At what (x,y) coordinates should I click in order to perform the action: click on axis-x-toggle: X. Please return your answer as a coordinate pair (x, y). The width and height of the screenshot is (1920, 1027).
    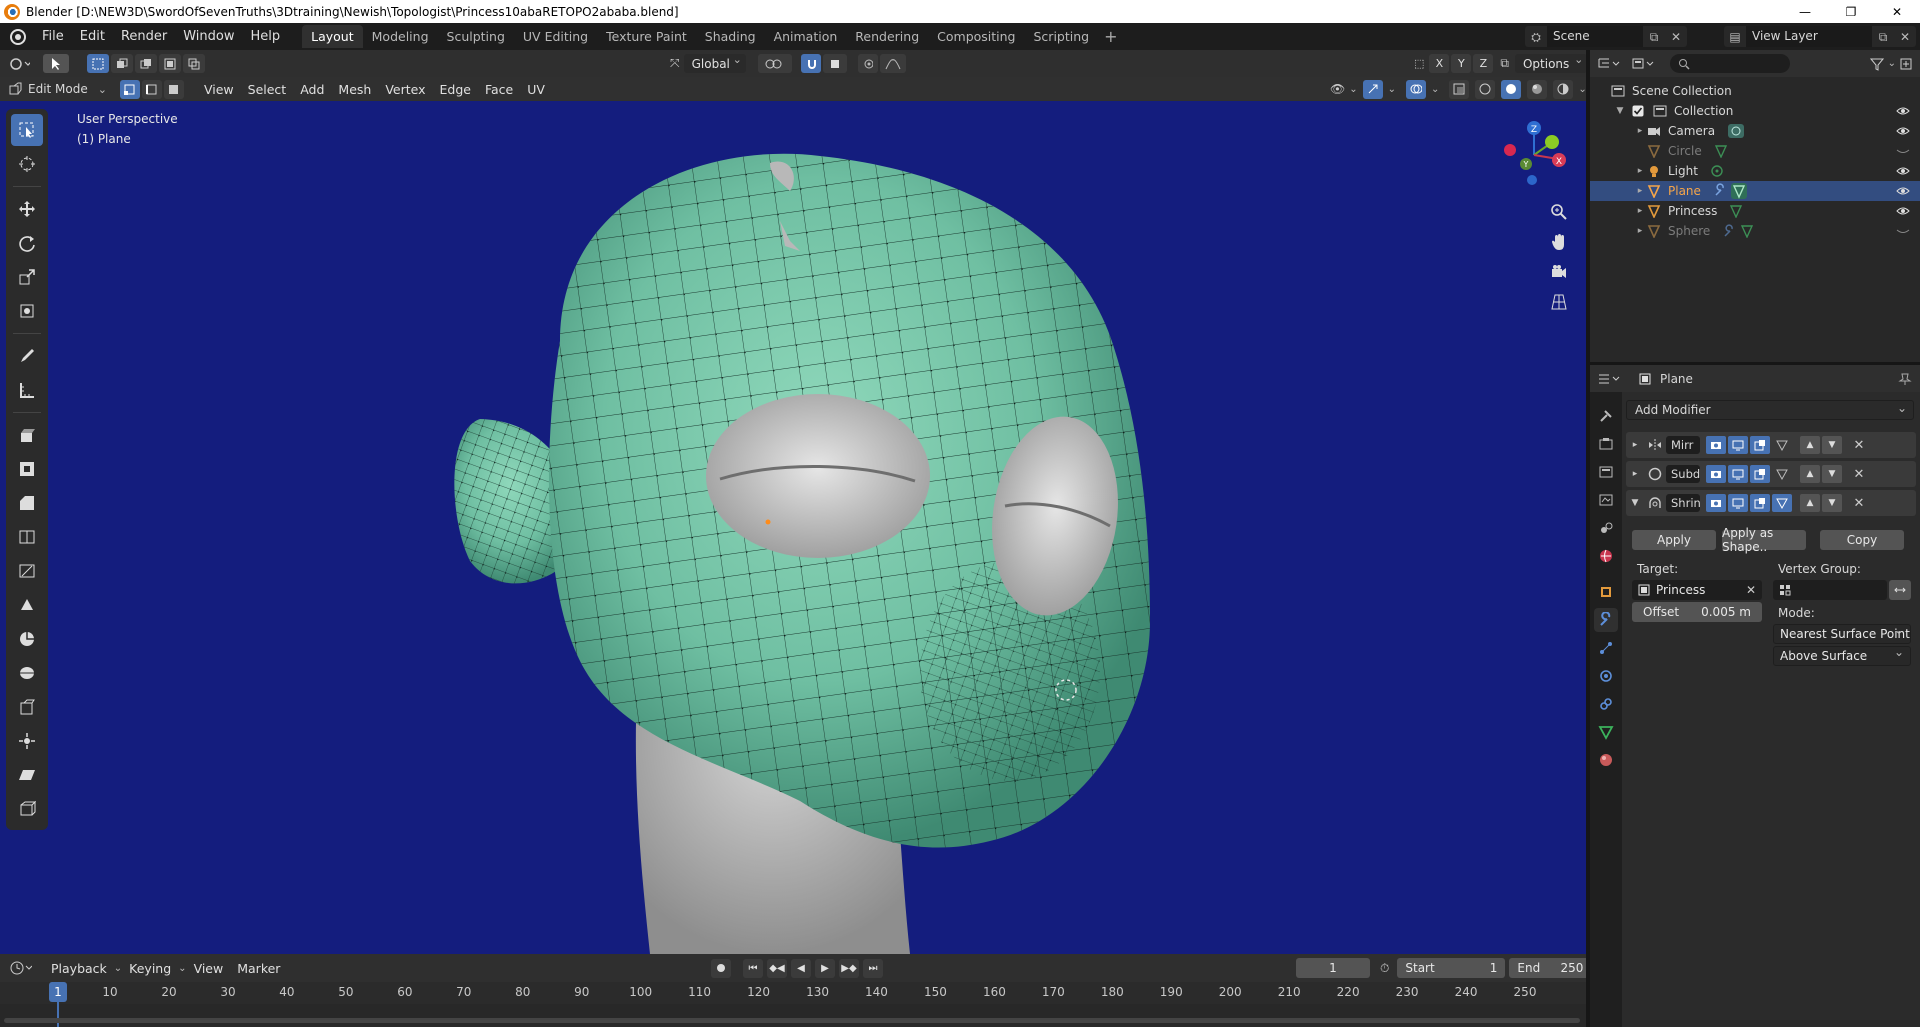
    Looking at the image, I should click on (1439, 63).